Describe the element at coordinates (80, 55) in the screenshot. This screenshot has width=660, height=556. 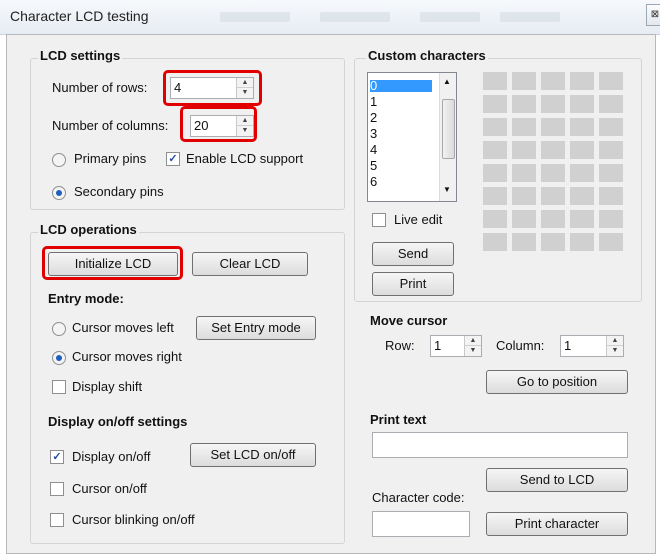
I see `lcd-settings-title: LCD settings` at that location.